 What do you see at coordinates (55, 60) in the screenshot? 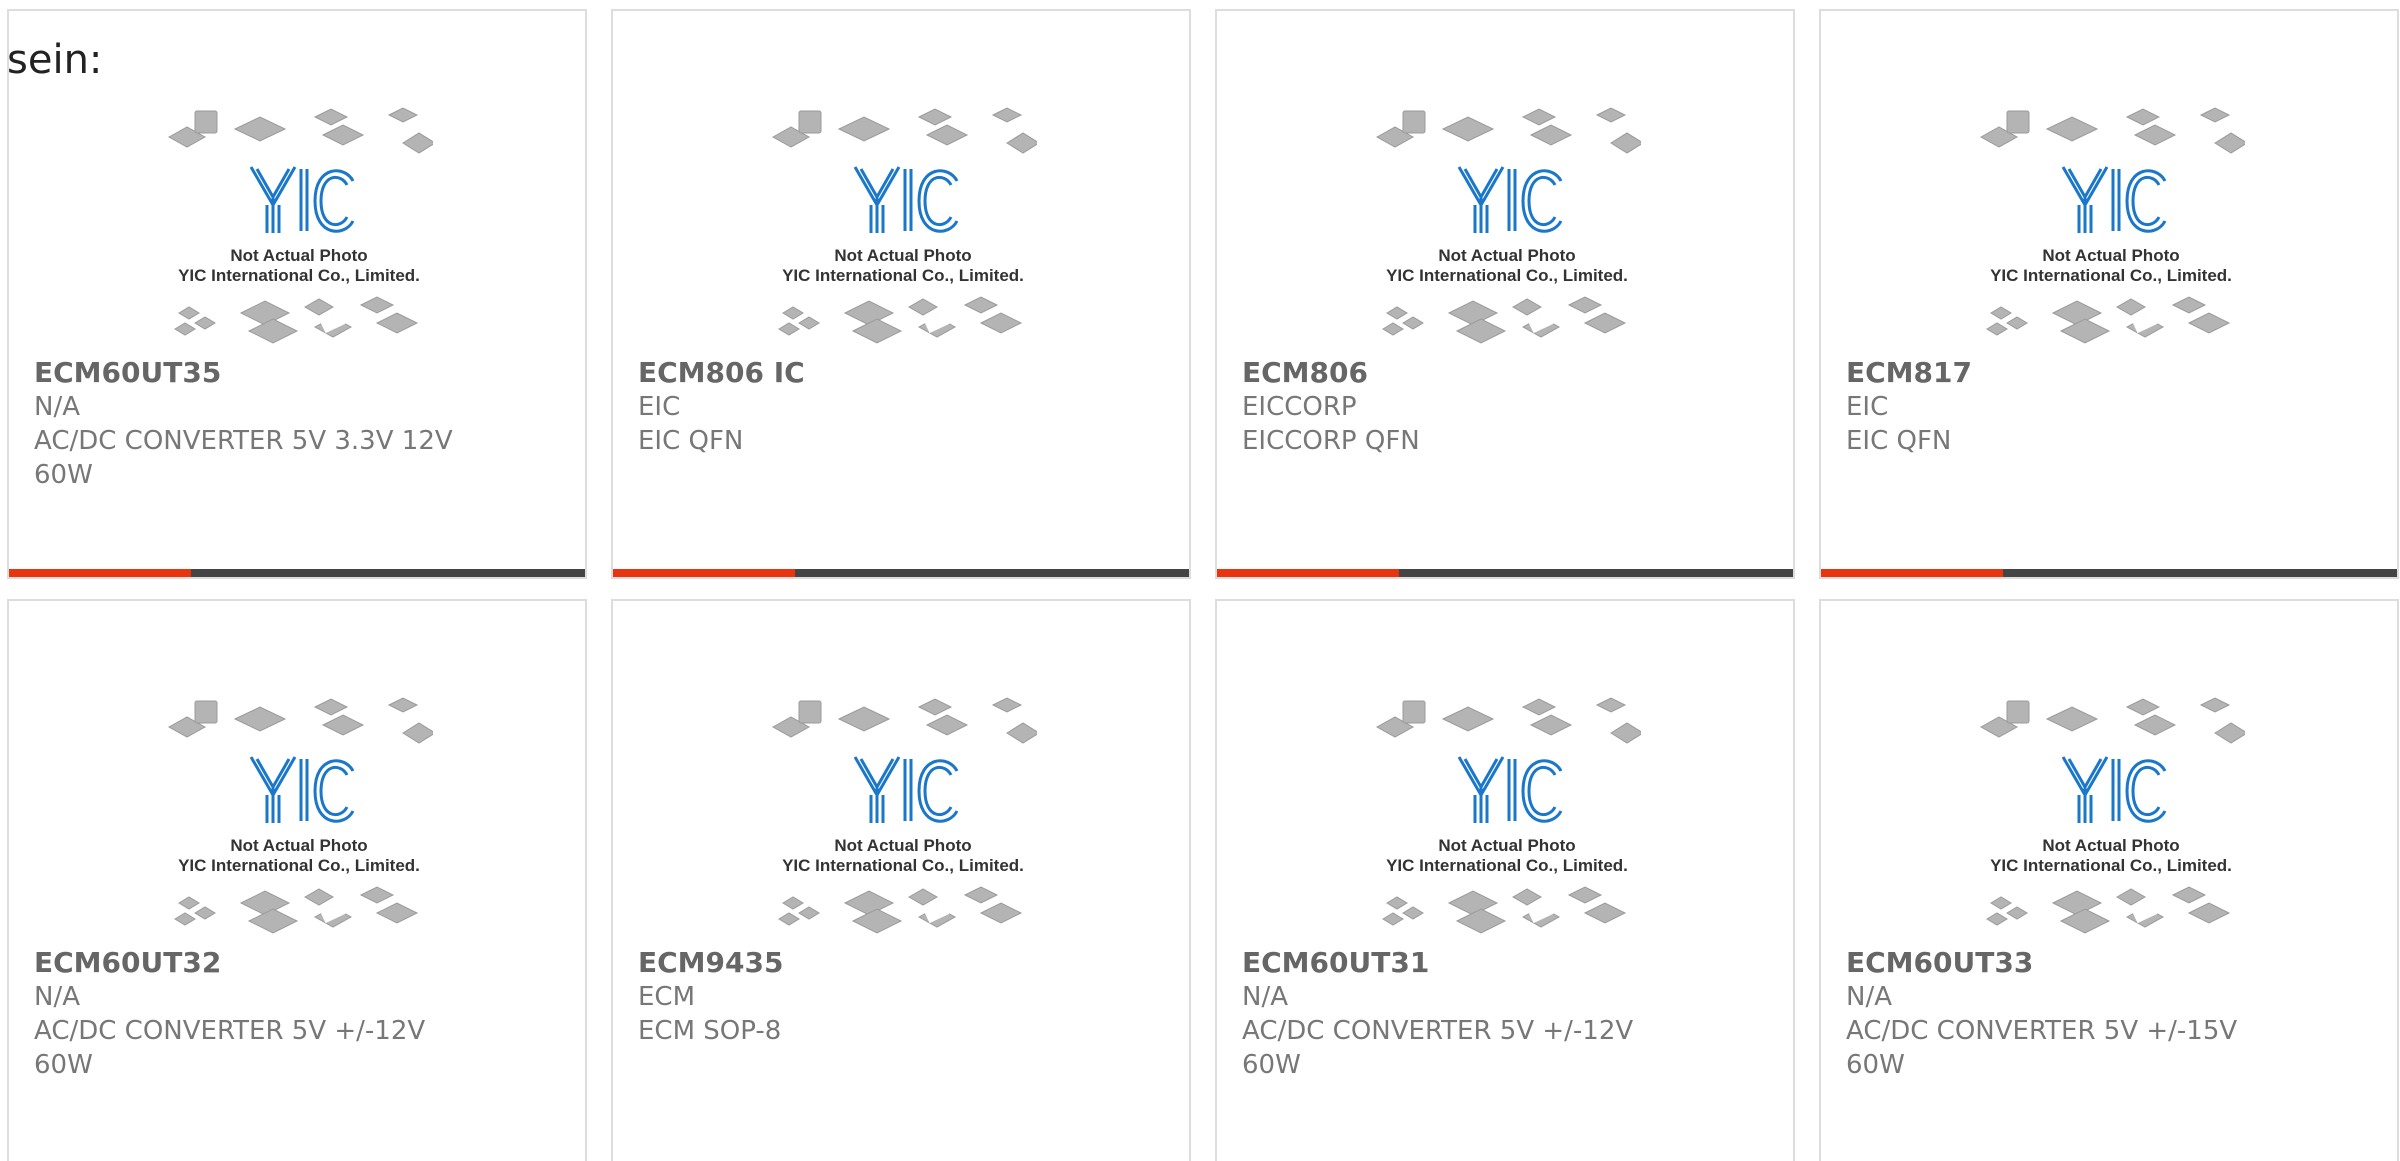
I see `intro-text: sein:` at bounding box center [55, 60].